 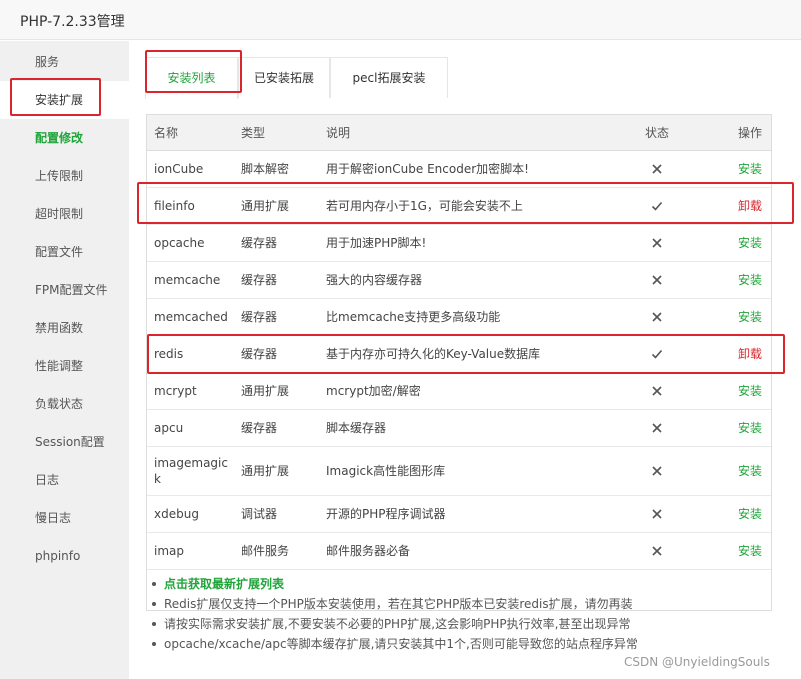 What do you see at coordinates (470, 584) in the screenshot?
I see `refresh-extension-list-link: 点击获取最新扩展列表` at bounding box center [470, 584].